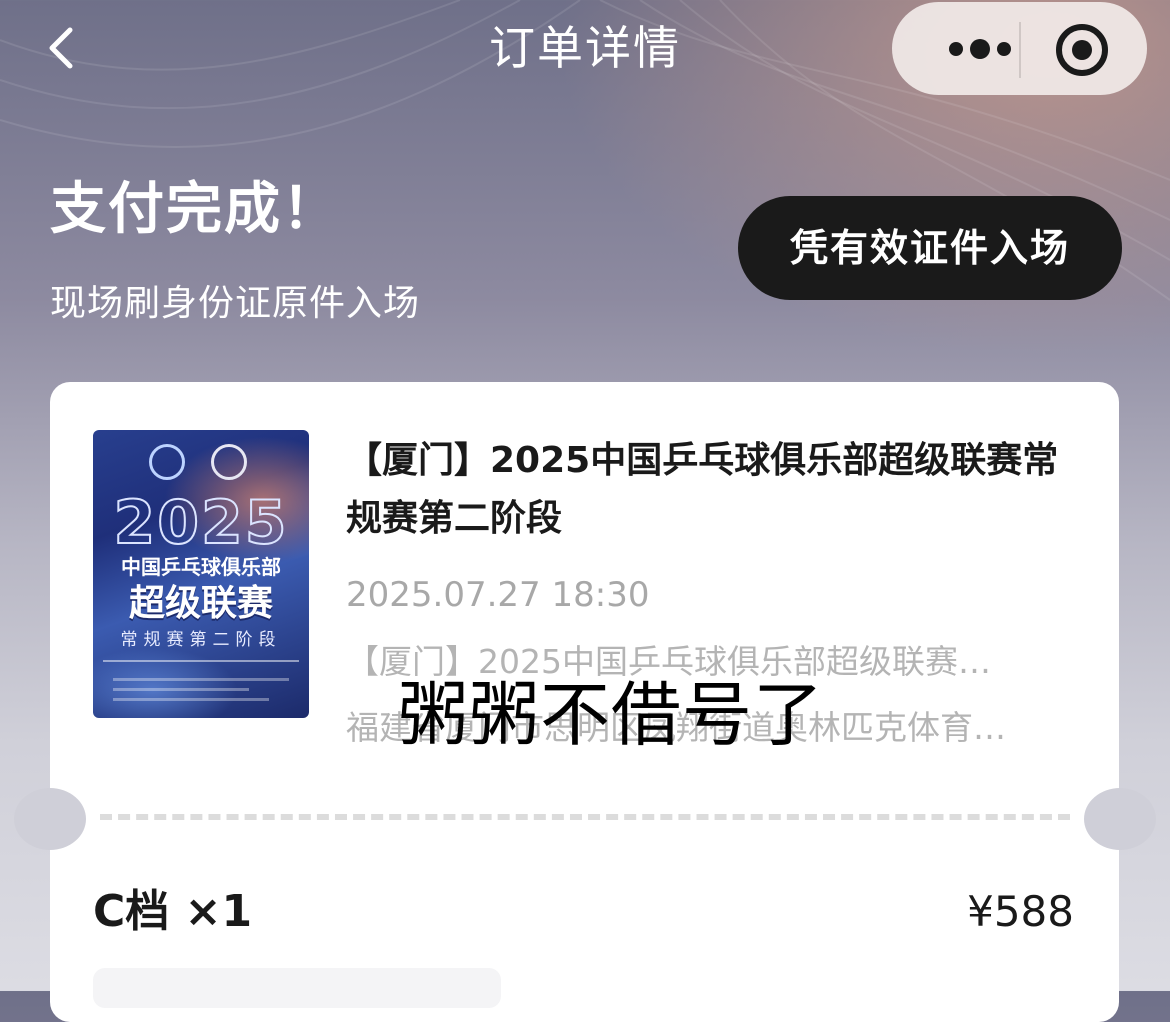  Describe the element at coordinates (50, 819) in the screenshot. I see `ticket-notch-left` at that location.